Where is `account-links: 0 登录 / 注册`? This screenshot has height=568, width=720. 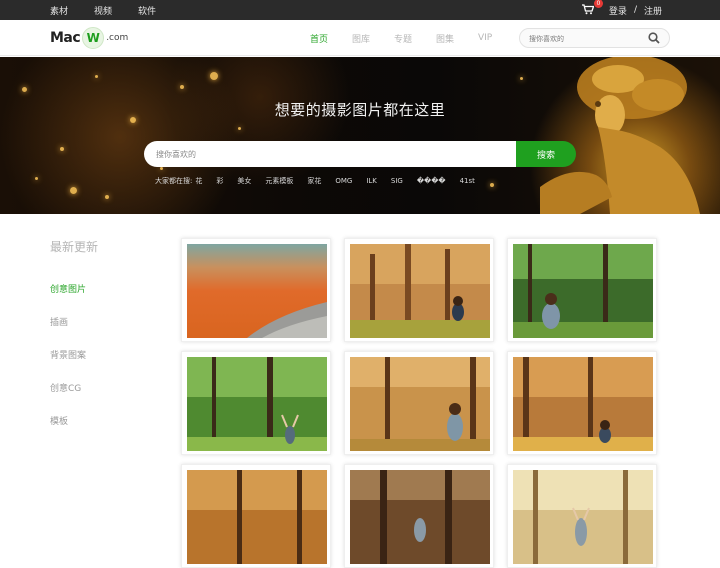 account-links: 0 登录 / 注册 is located at coordinates (621, 10).